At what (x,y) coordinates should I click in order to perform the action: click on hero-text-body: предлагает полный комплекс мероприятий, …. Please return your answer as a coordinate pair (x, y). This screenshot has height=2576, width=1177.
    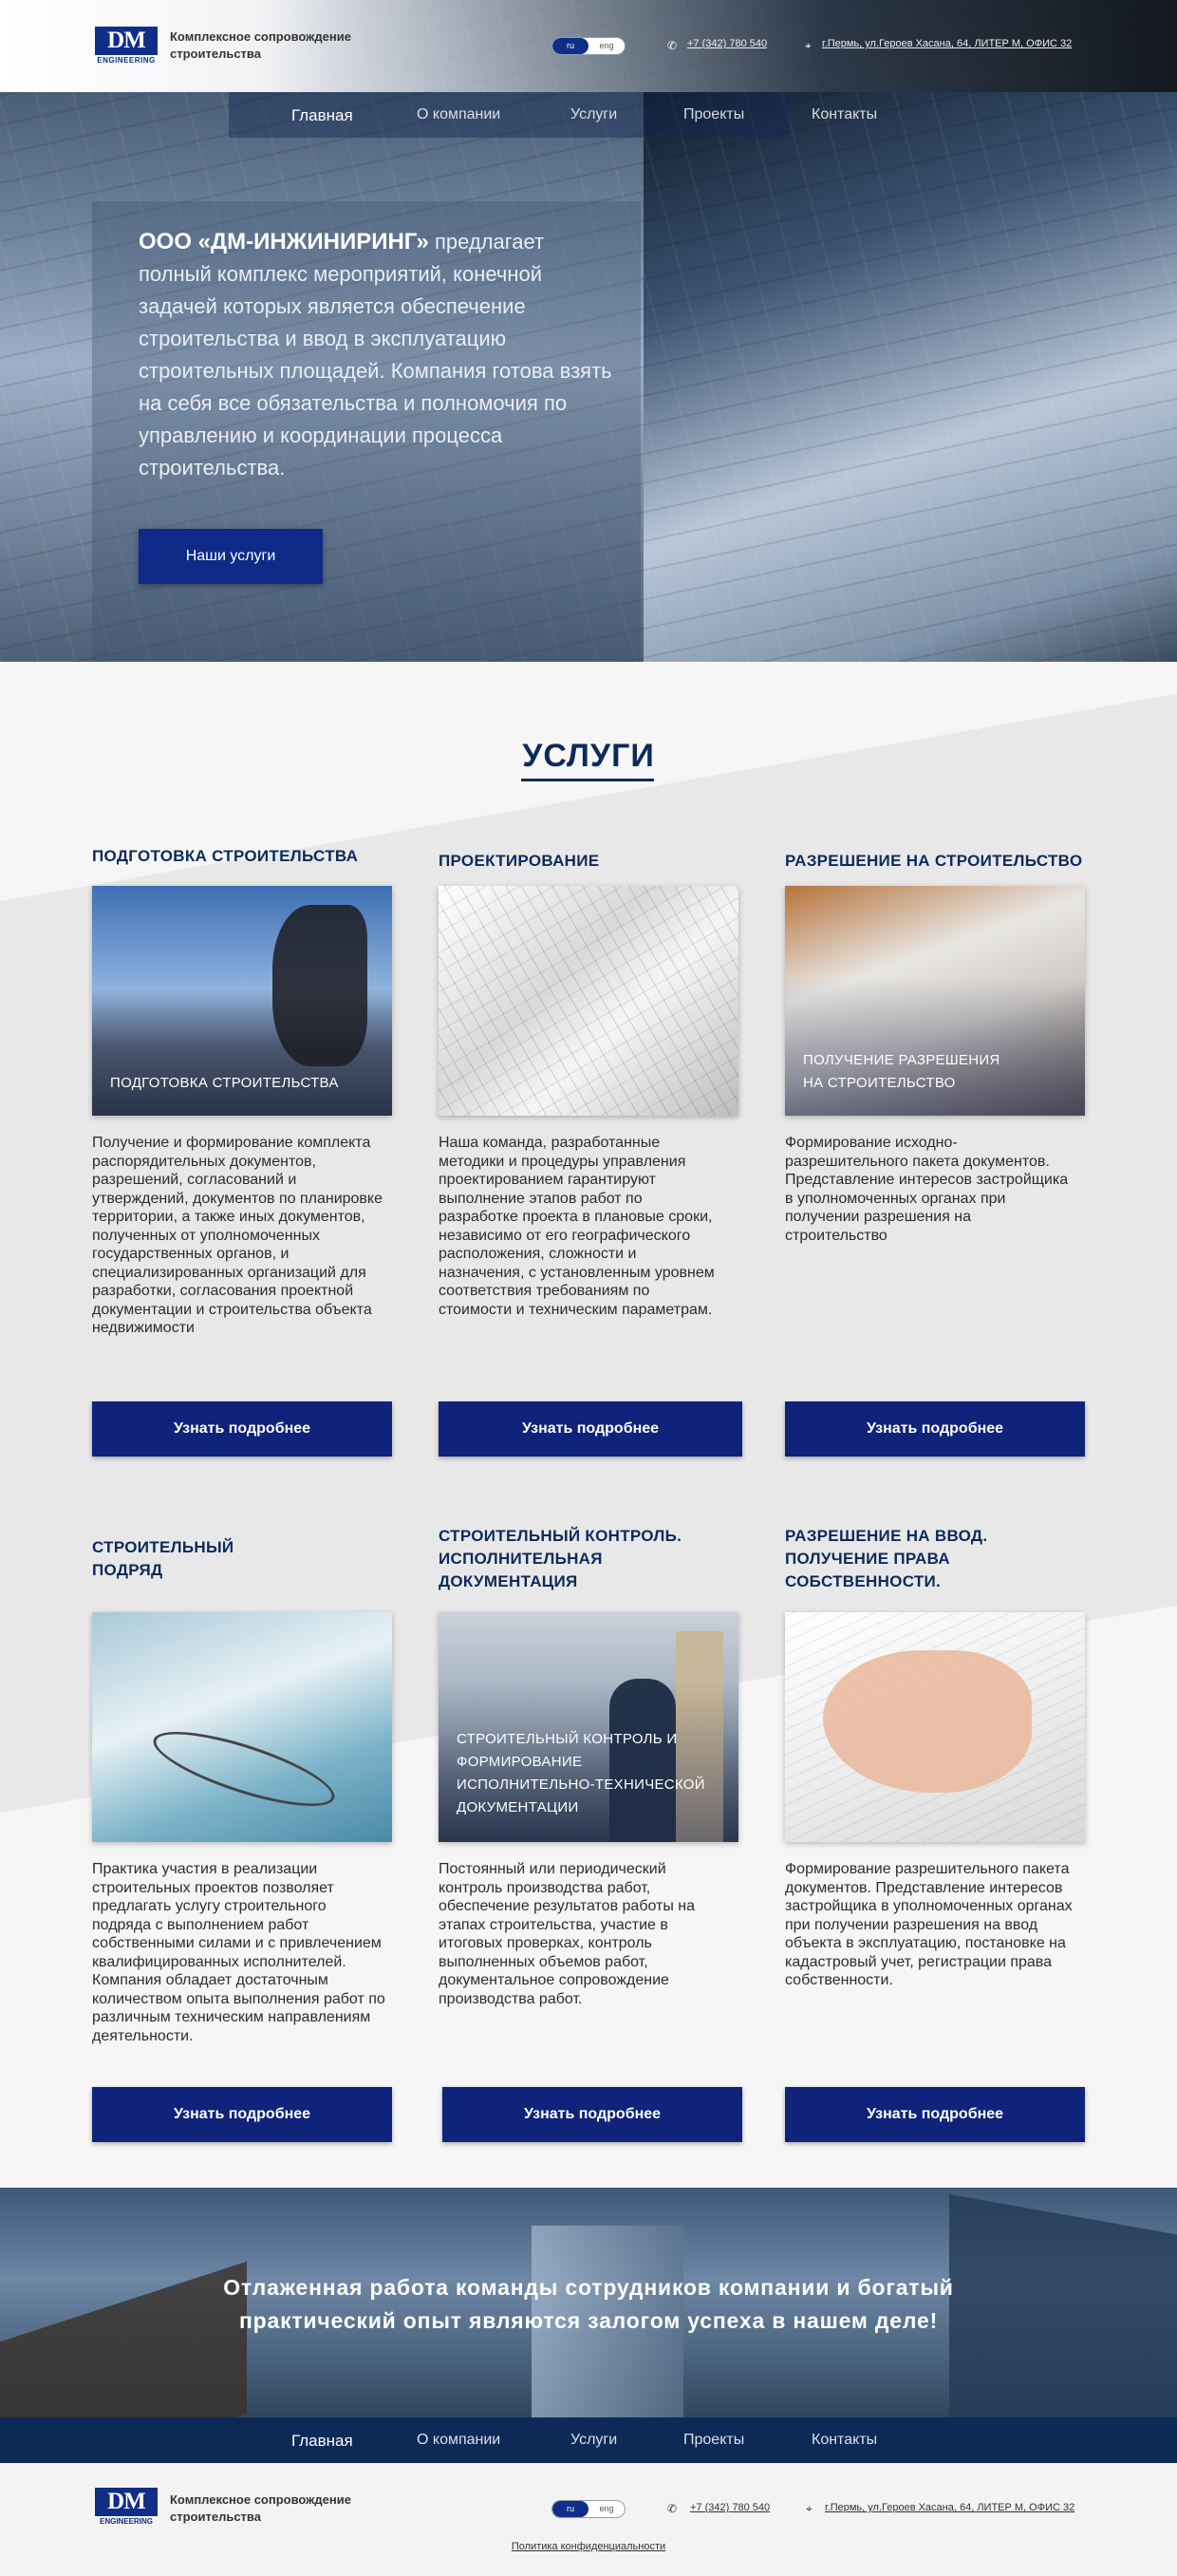
    Looking at the image, I should click on (375, 354).